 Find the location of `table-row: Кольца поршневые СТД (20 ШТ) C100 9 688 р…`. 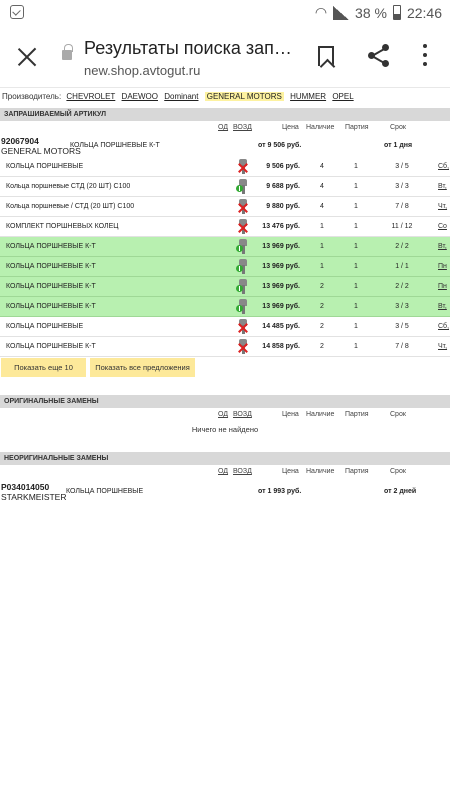

table-row: Кольца поршневые СТД (20 ШТ) C100 9 688 р… is located at coordinates (225, 187).